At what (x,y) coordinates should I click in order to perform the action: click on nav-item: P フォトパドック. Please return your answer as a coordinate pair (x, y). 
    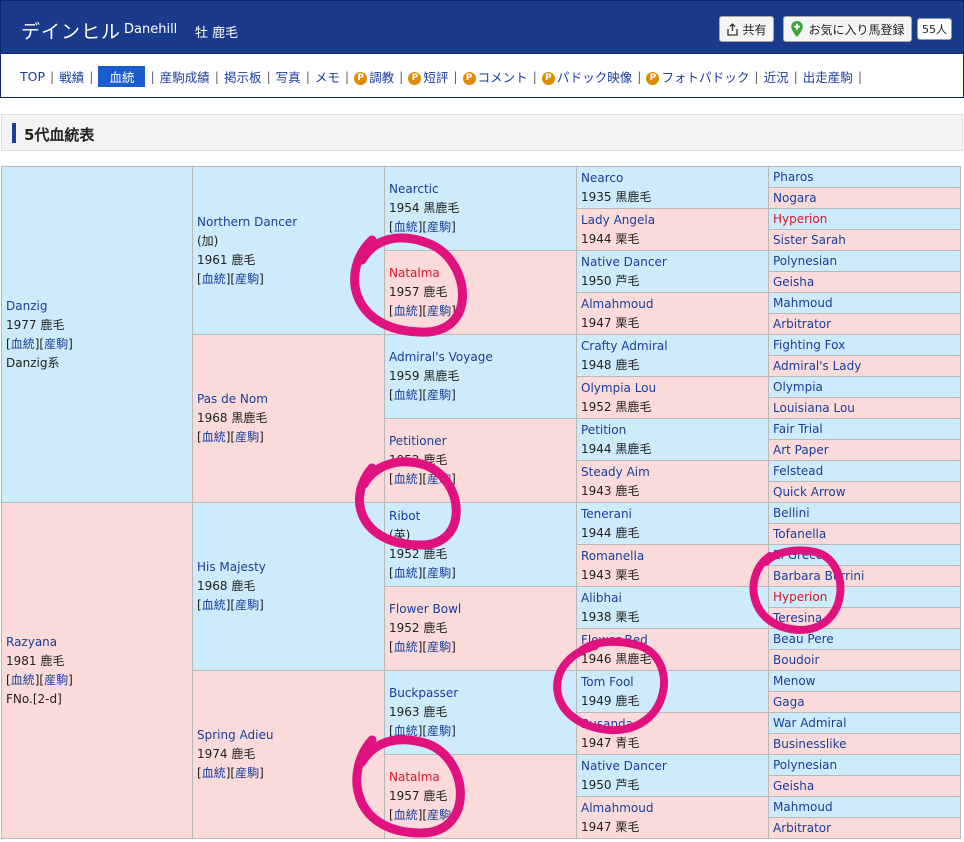
    Looking at the image, I should click on (697, 76).